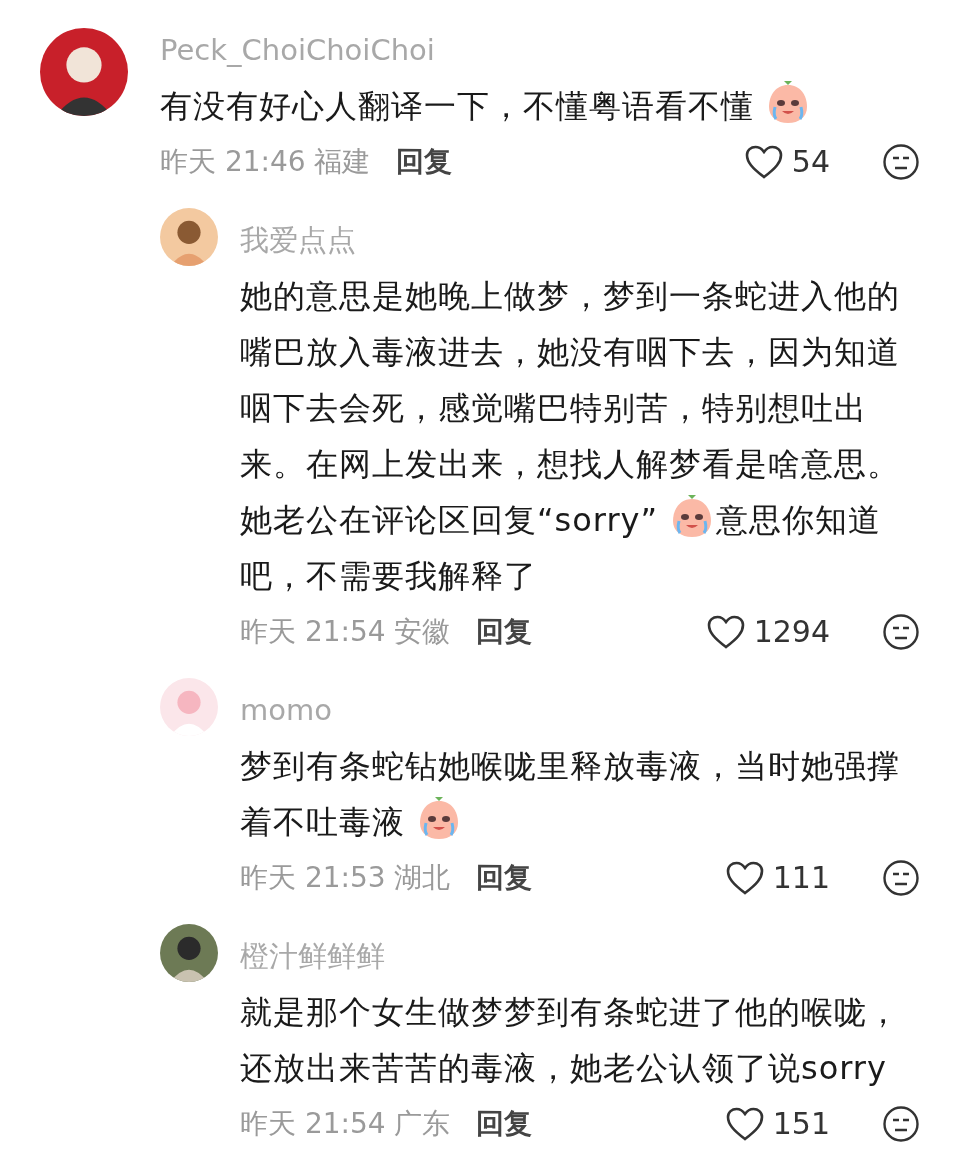 The image size is (960, 1171). I want to click on comment-location: 湖北, so click(421, 878).